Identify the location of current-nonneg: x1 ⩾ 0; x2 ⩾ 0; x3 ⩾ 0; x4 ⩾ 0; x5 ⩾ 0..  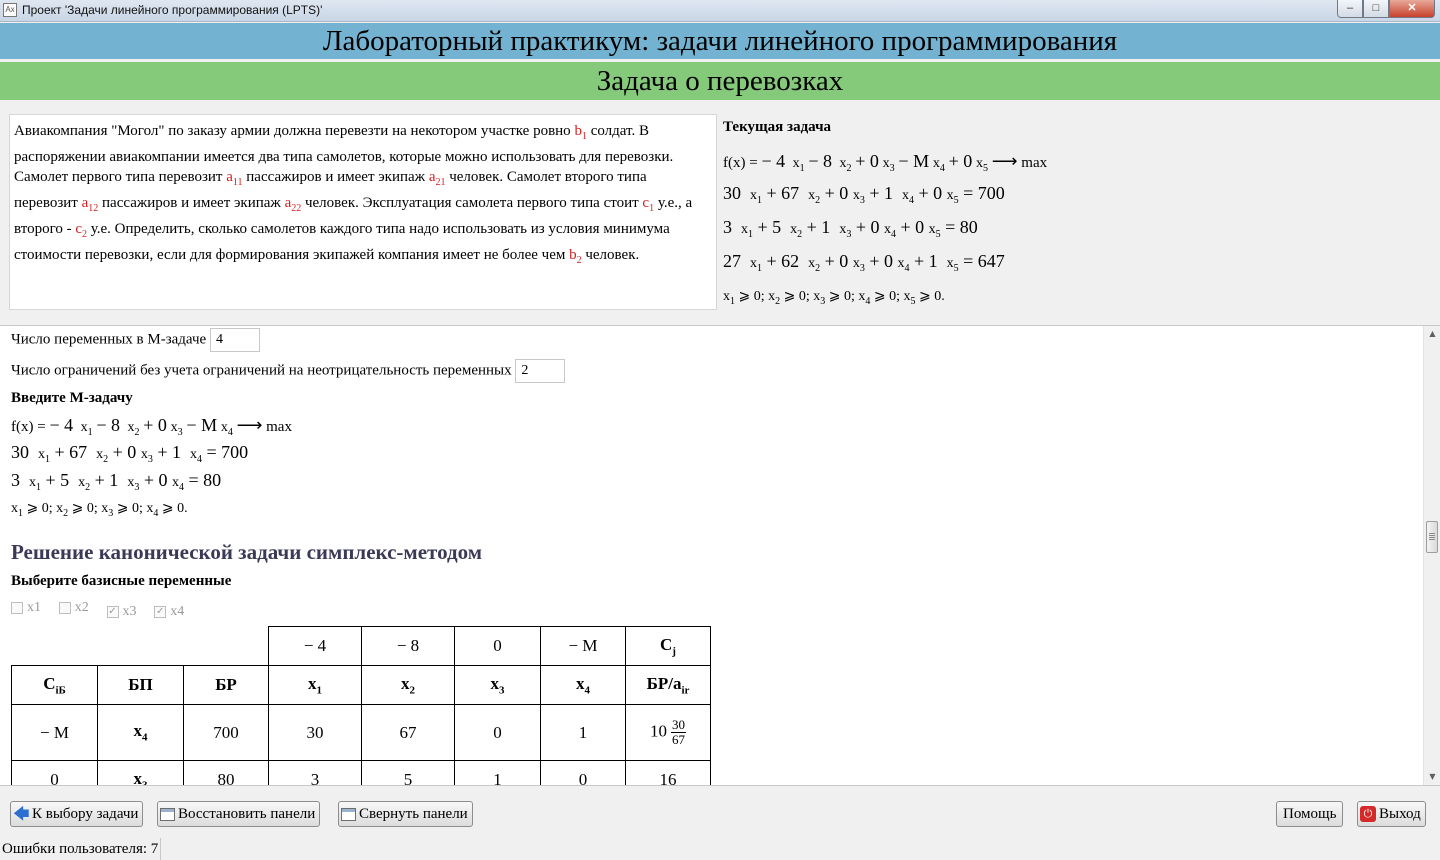
(834, 298).